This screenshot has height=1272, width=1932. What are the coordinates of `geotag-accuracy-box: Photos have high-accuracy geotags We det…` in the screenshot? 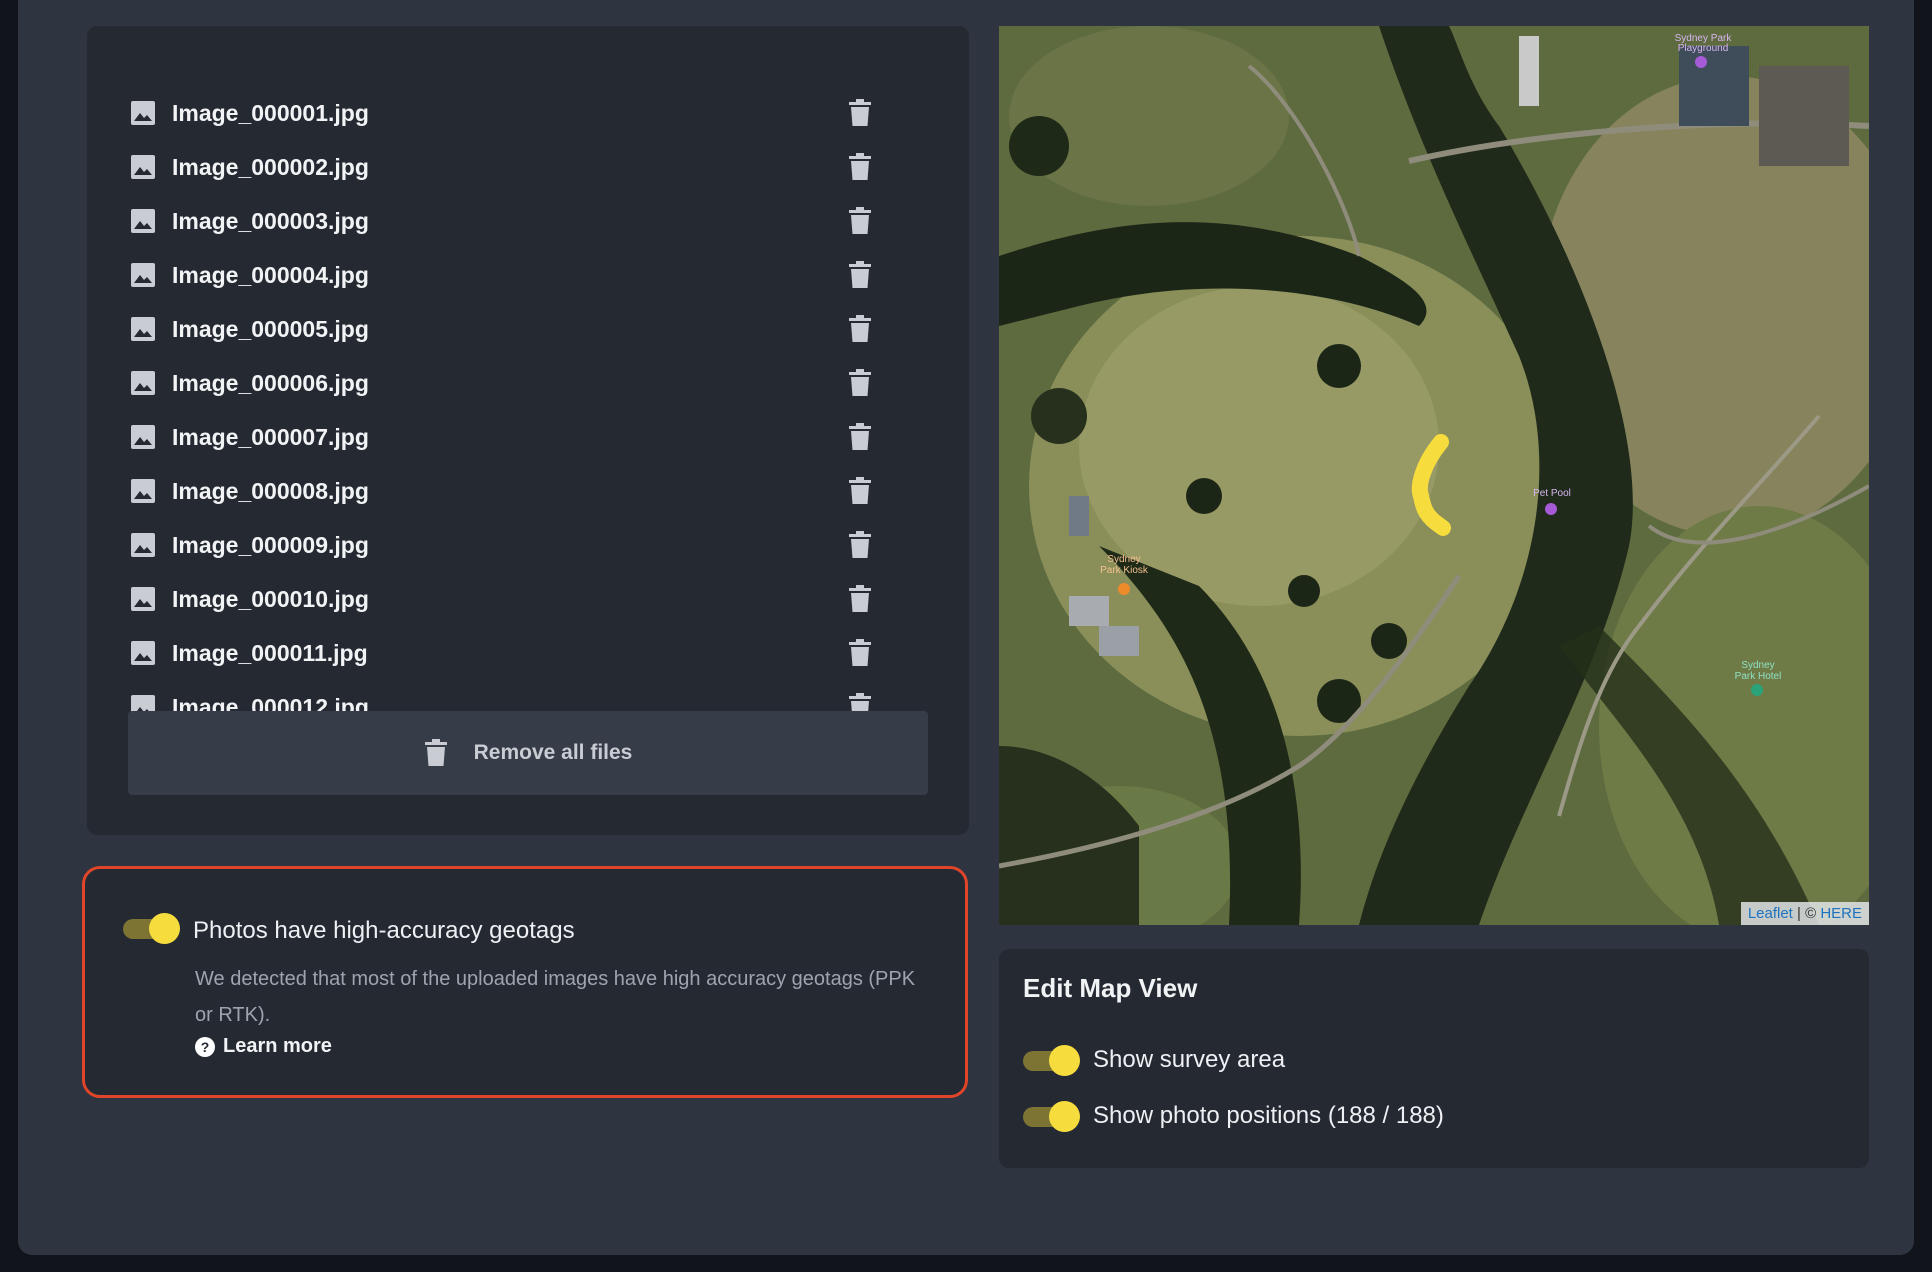 It's located at (525, 982).